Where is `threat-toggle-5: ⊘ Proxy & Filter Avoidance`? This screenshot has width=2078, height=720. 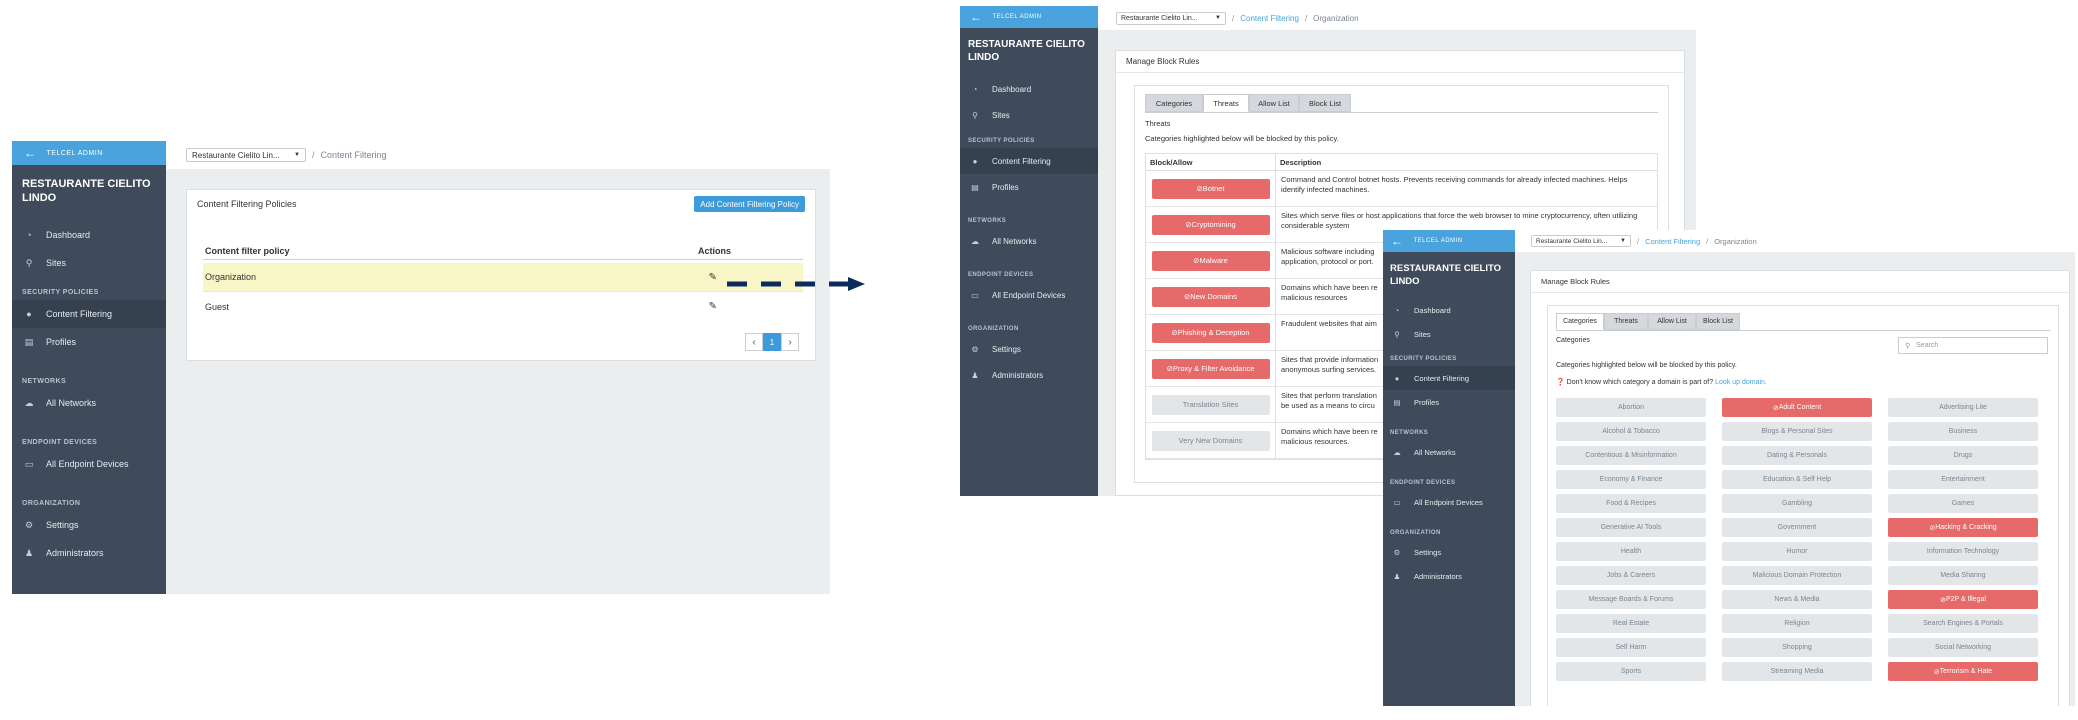 threat-toggle-5: ⊘ Proxy & Filter Avoidance is located at coordinates (1210, 368).